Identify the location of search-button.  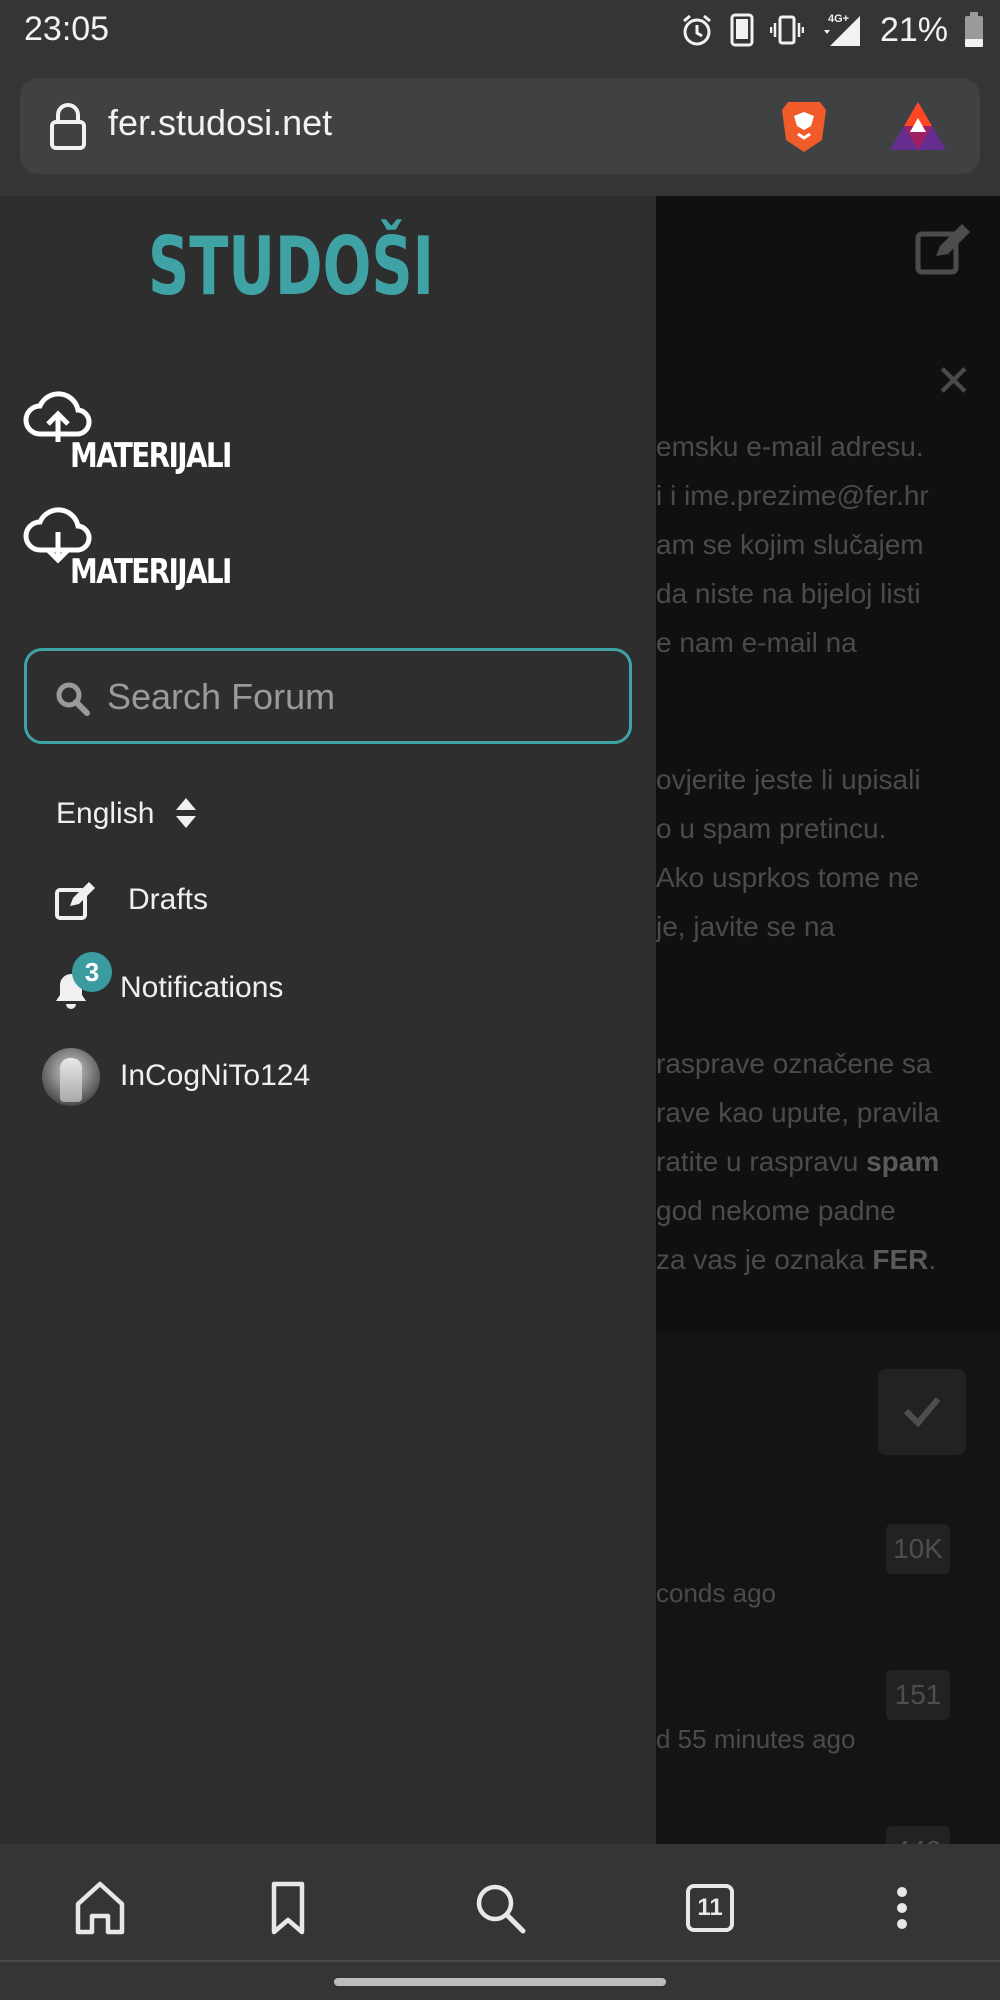
(500, 1908).